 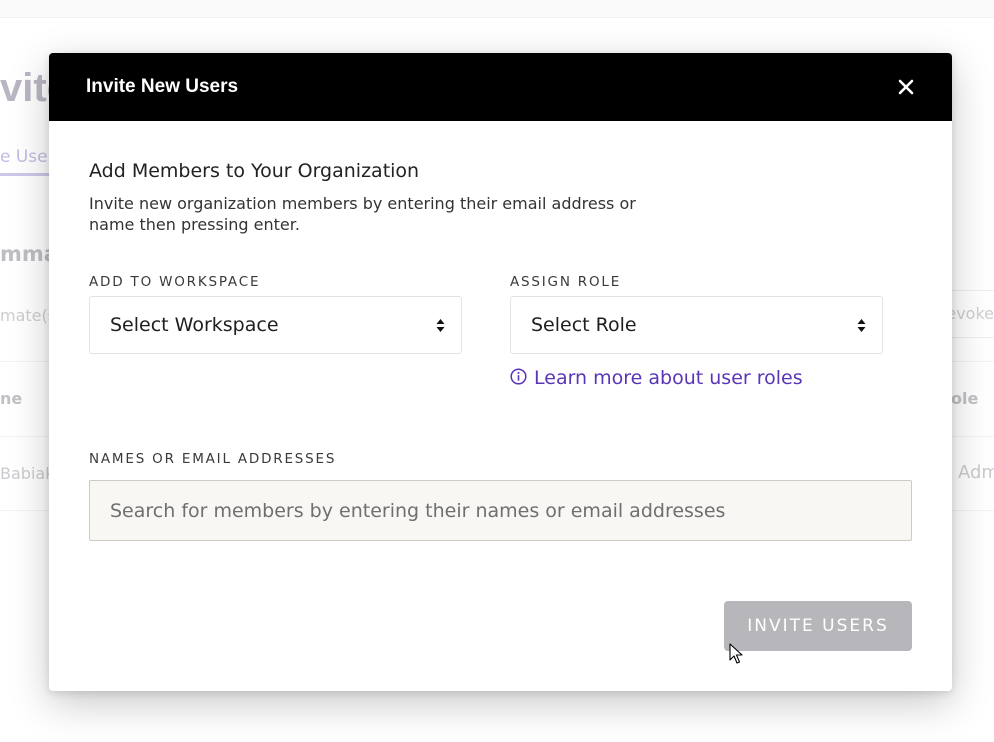 What do you see at coordinates (668, 378) in the screenshot?
I see `learn-more-roles-label: Learn more about user roles` at bounding box center [668, 378].